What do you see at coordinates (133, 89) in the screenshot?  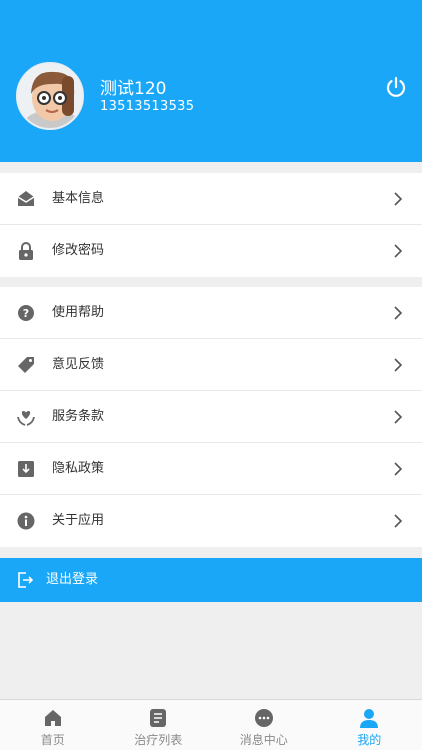 I see `user-name: 测试120` at bounding box center [133, 89].